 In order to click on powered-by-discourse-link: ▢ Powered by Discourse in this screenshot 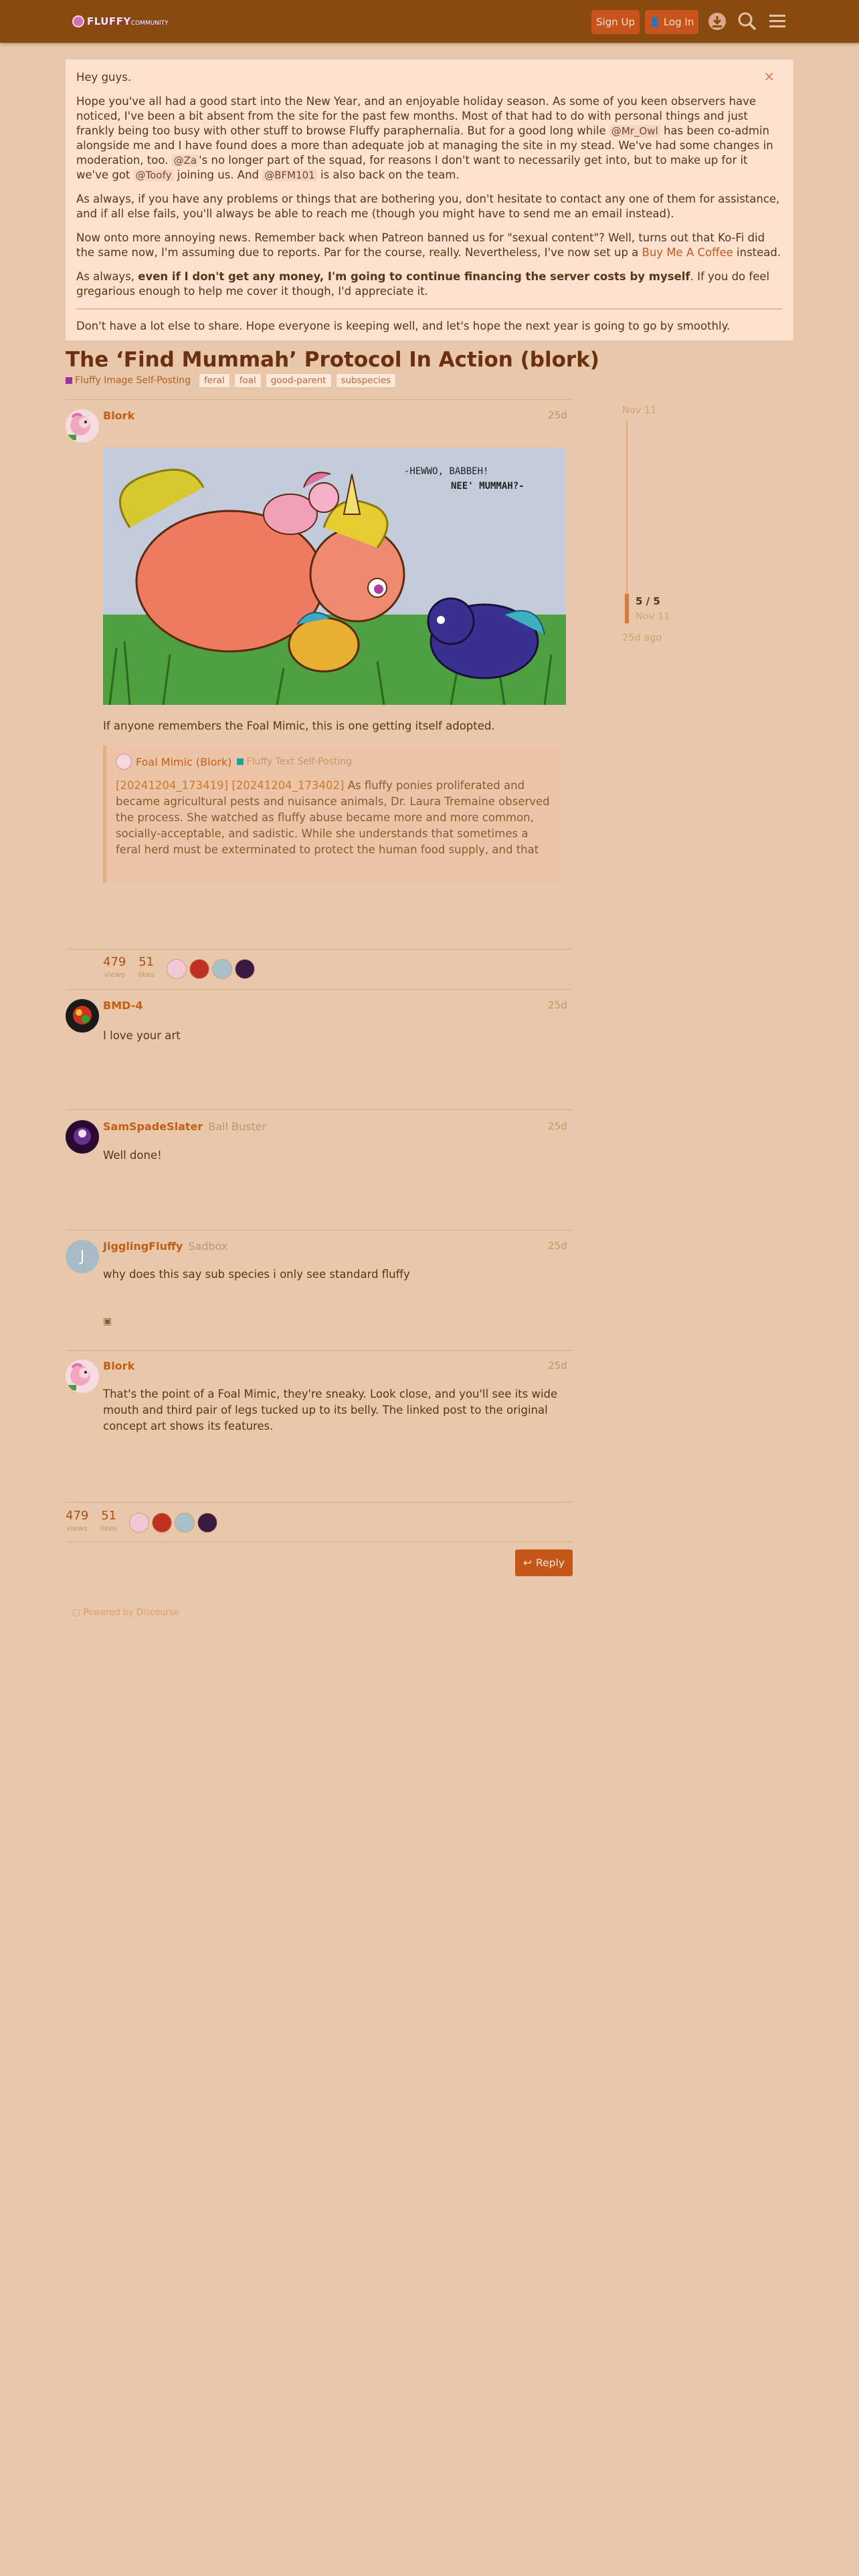, I will do `click(125, 1613)`.